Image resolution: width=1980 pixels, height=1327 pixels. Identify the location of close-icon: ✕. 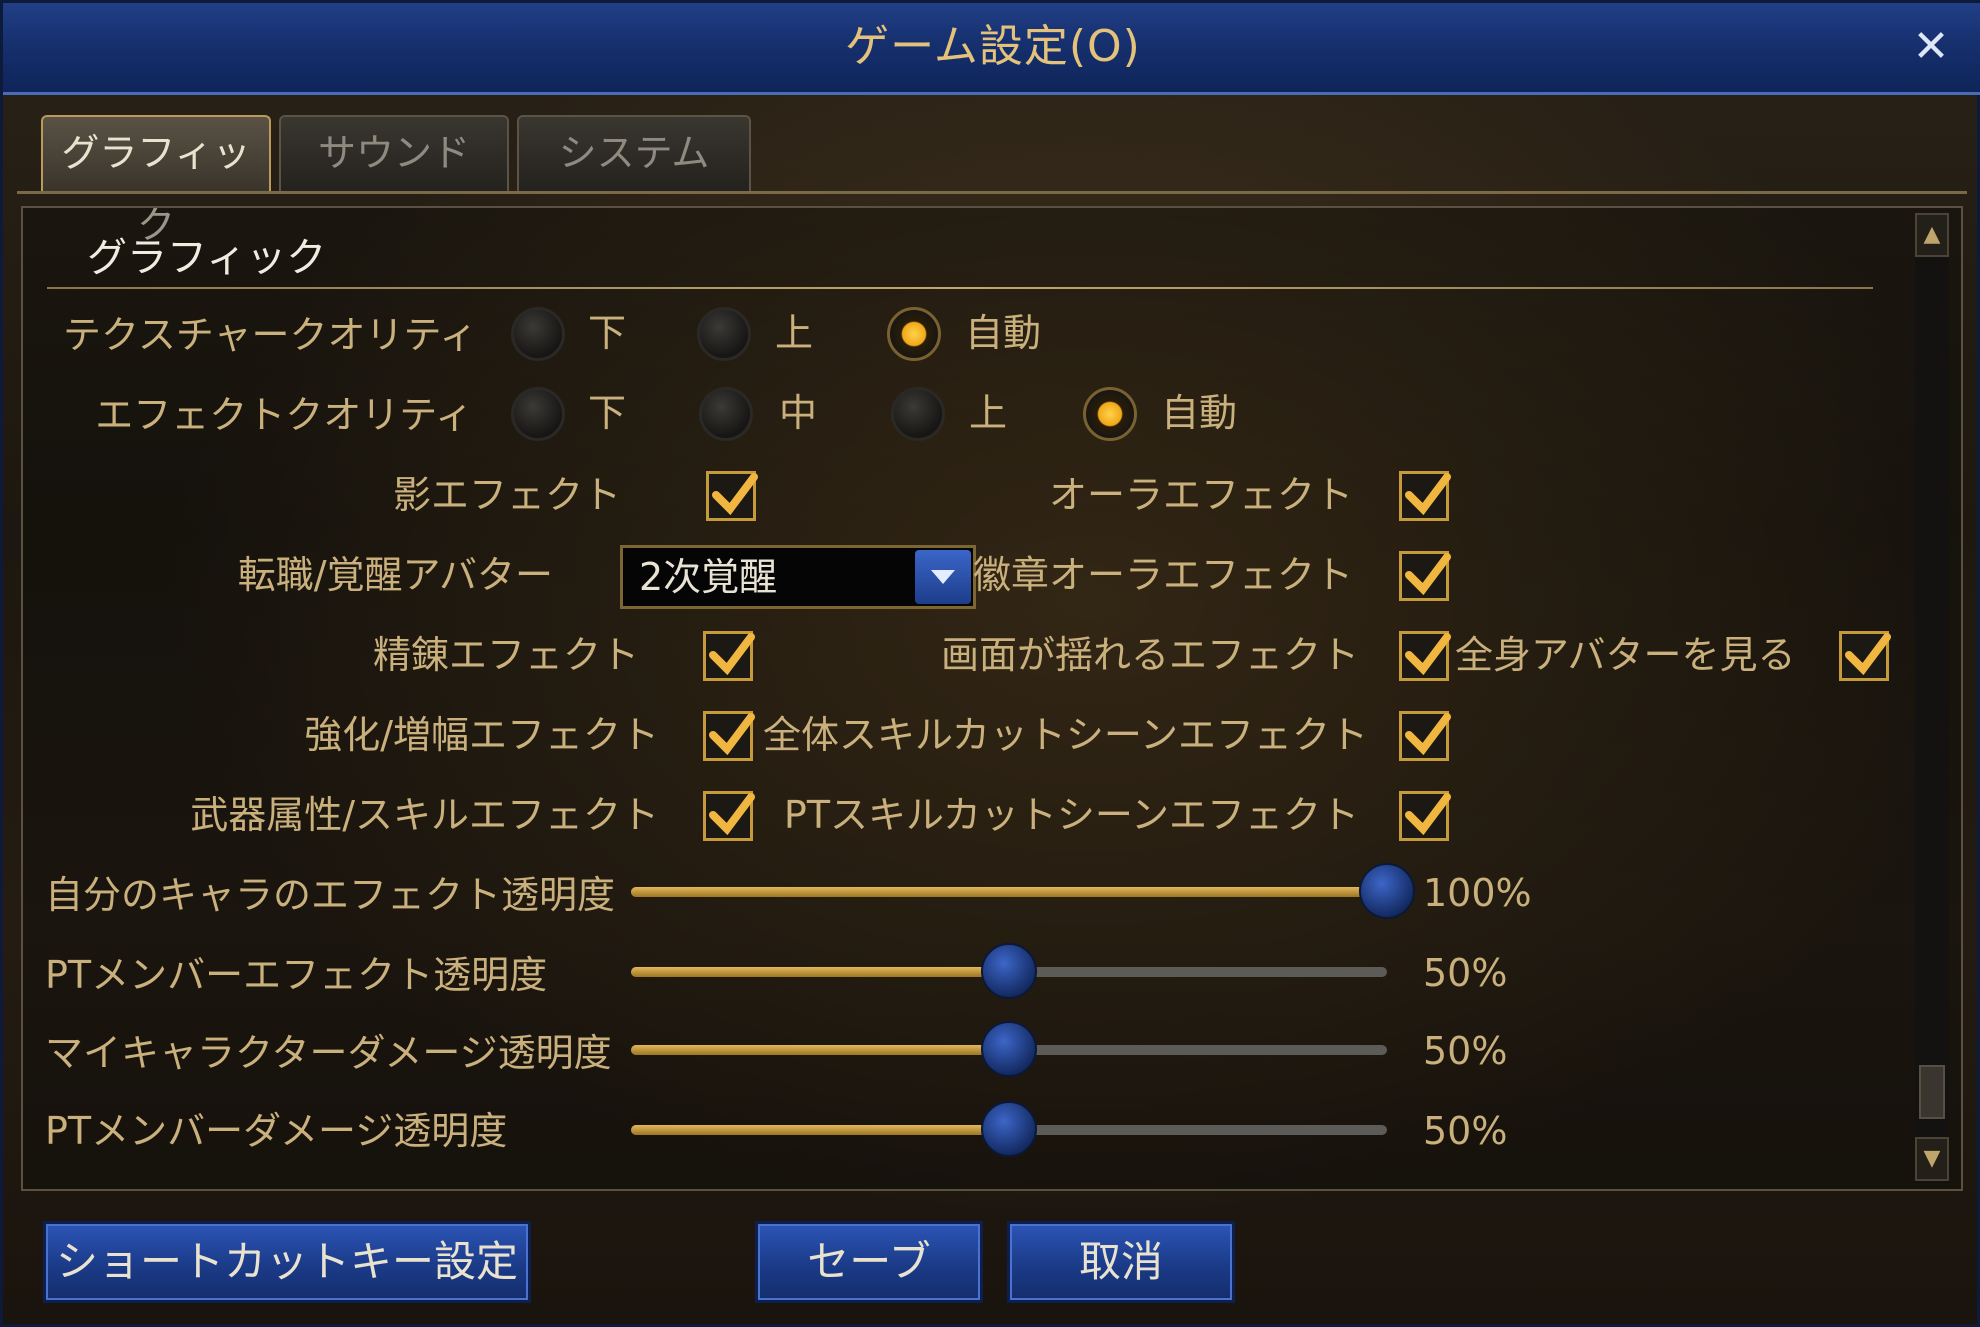
(1931, 46).